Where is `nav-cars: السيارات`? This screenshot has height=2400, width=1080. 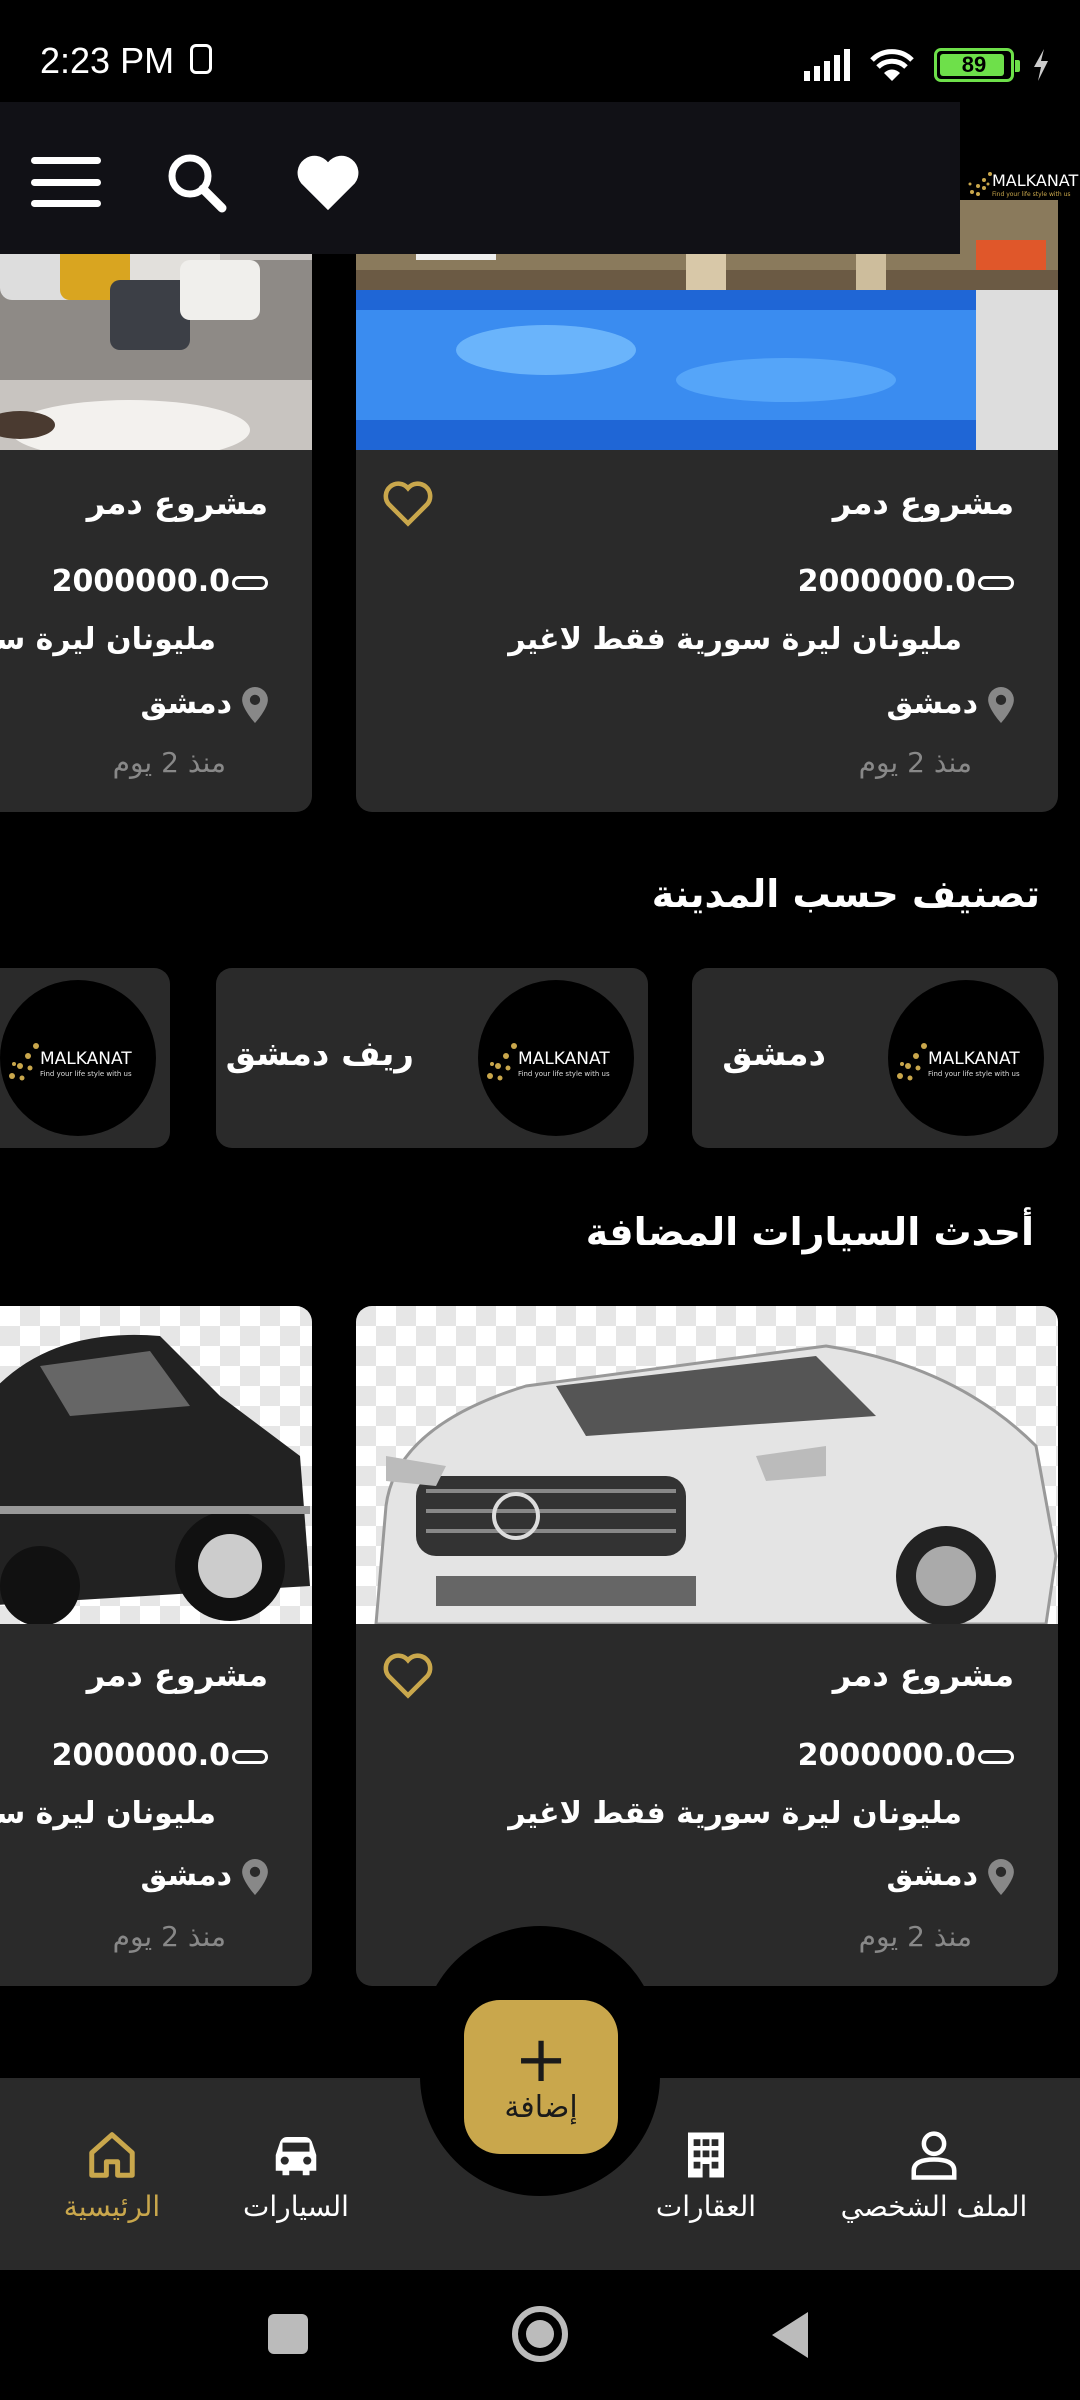 nav-cars: السيارات is located at coordinates (296, 2175).